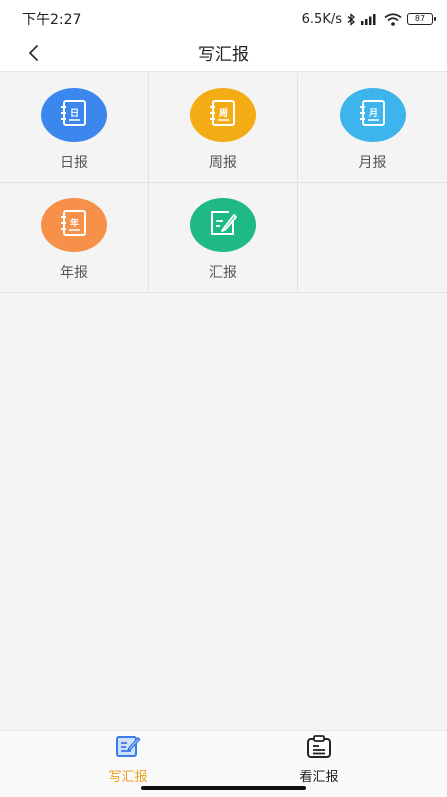 The width and height of the screenshot is (447, 797). Describe the element at coordinates (372, 163) in the screenshot. I see `grid-item-label: 月报` at that location.